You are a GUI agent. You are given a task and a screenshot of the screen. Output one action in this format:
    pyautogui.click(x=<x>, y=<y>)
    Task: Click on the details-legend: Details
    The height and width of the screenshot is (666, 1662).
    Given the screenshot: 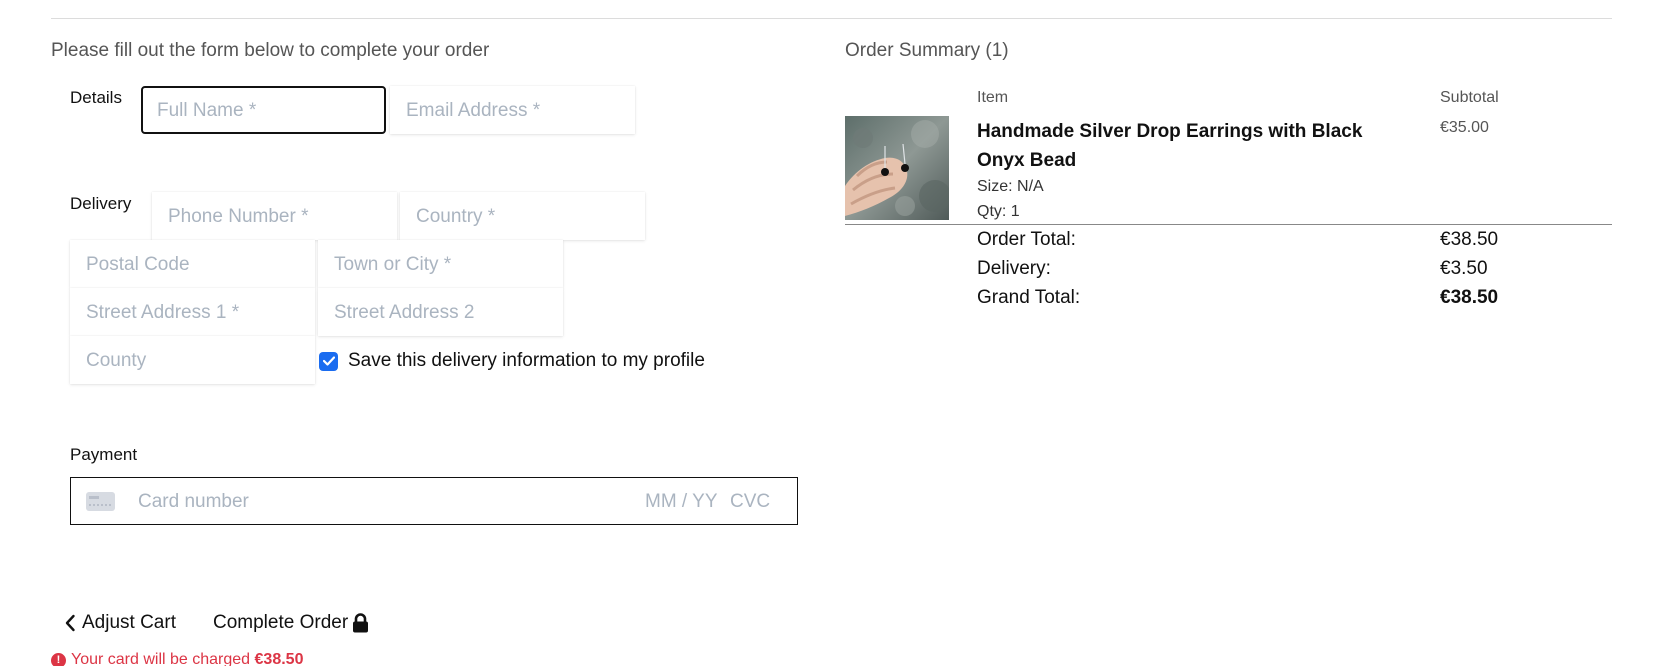 What is the action you would take?
    pyautogui.click(x=96, y=97)
    